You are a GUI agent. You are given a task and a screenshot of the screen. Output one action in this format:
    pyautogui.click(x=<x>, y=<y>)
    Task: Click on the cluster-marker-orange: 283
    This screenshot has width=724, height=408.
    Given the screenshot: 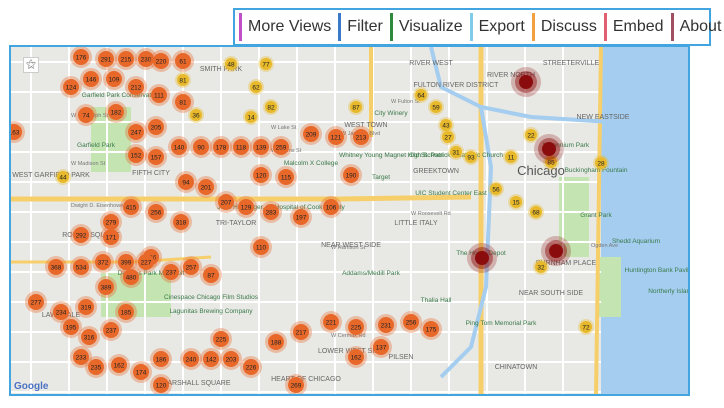 What is the action you would take?
    pyautogui.click(x=271, y=212)
    